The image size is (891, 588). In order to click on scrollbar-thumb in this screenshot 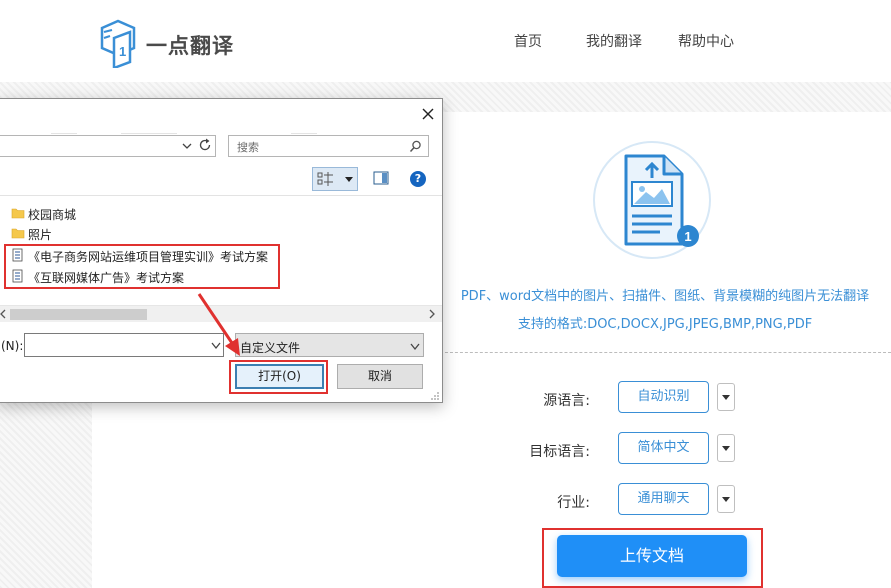, I will do `click(78, 314)`.